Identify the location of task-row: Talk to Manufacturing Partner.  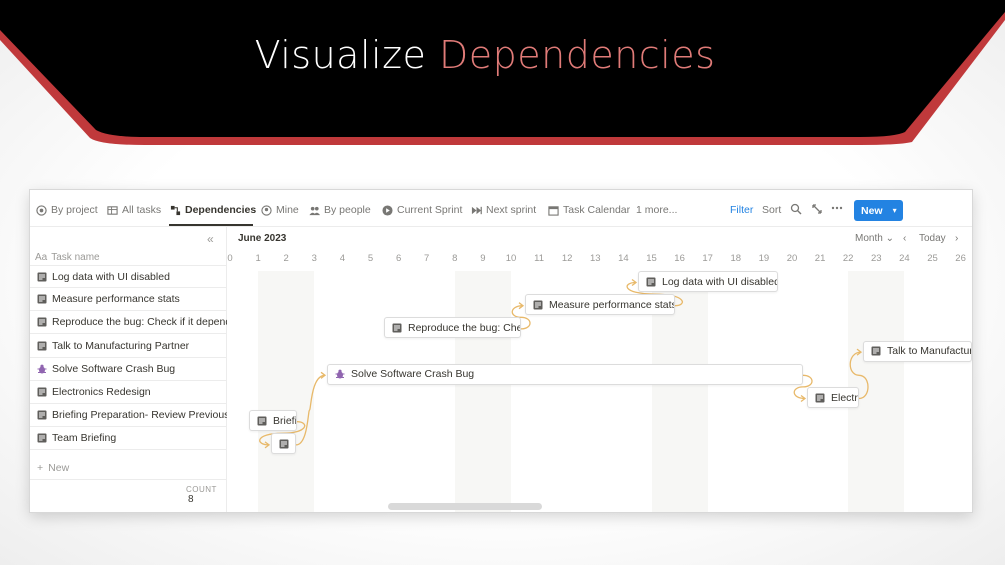
(128, 346).